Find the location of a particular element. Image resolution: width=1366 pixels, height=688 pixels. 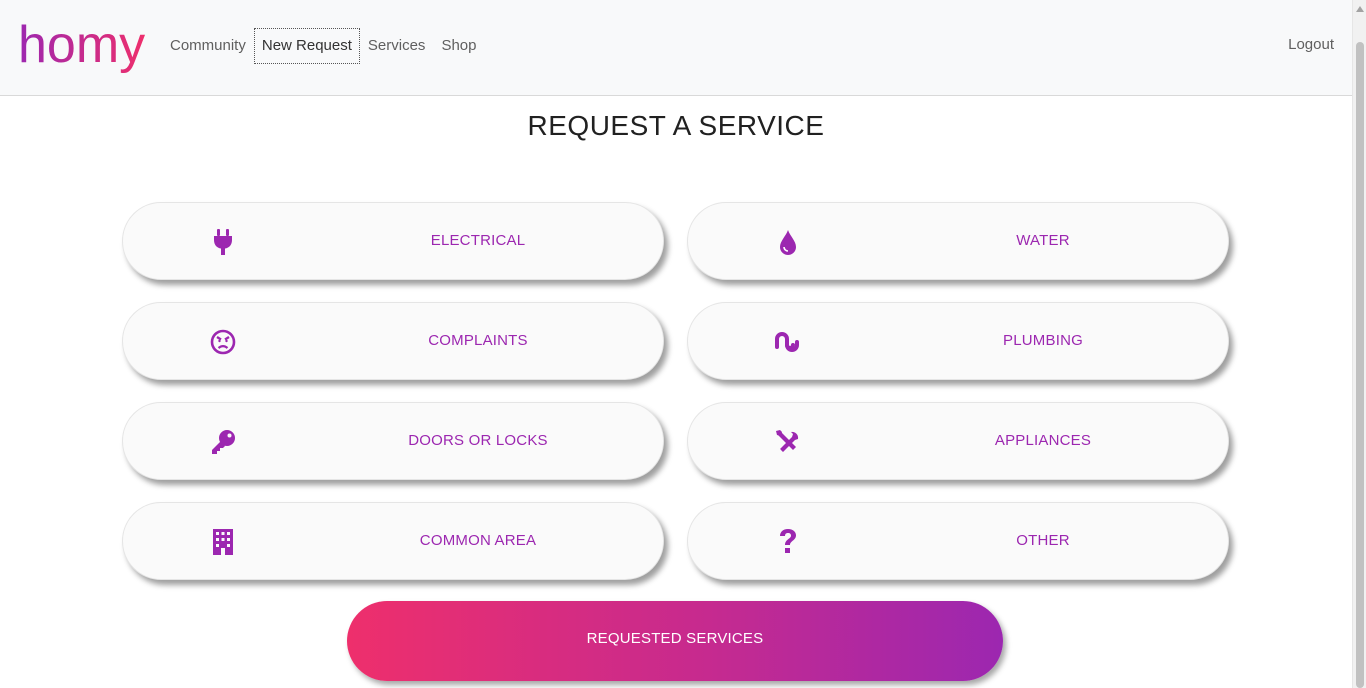

scroll-thumb is located at coordinates (1360, 365).